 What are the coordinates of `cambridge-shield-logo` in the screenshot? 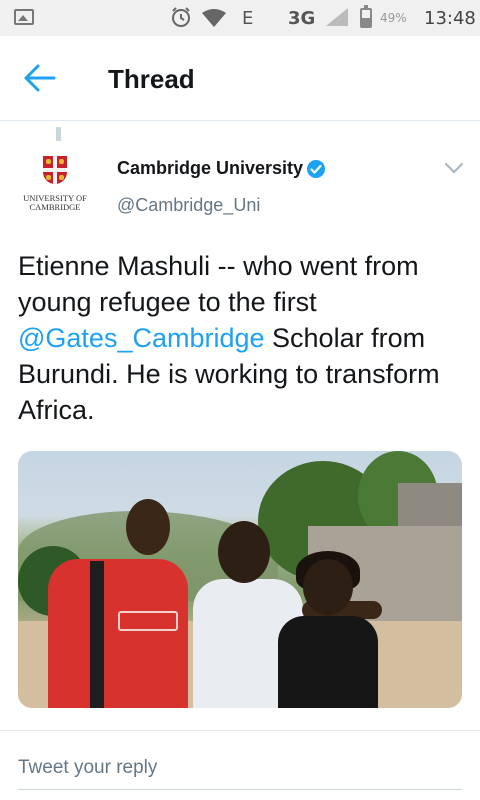 It's located at (55, 170).